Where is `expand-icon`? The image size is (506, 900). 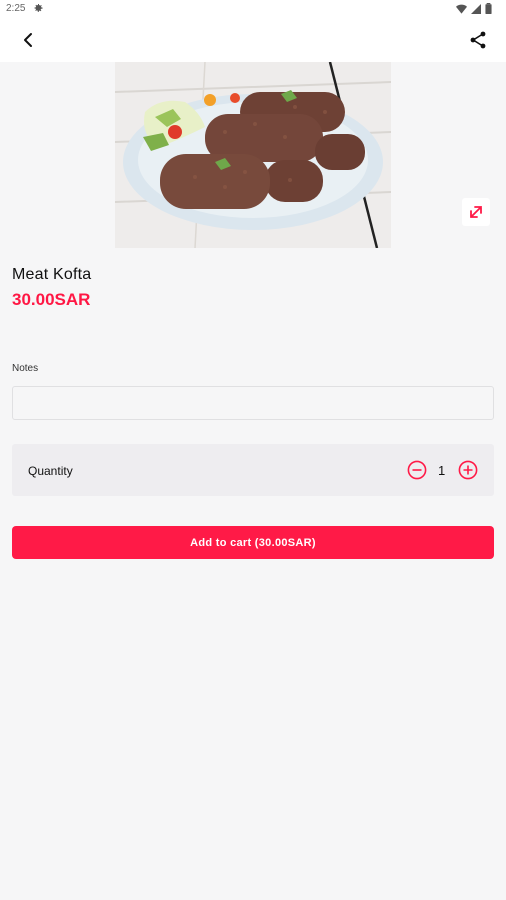 expand-icon is located at coordinates (476, 212).